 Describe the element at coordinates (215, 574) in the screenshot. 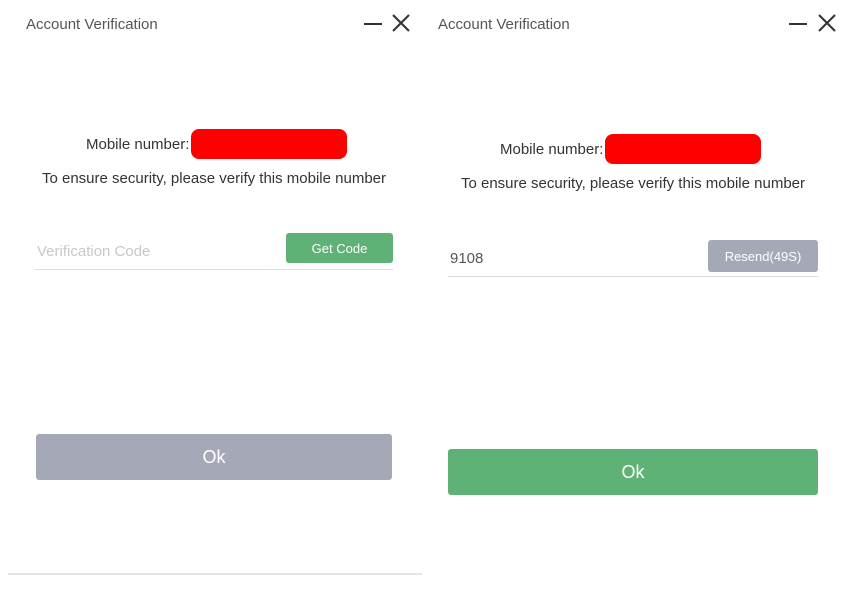

I see `bottom-divider` at that location.